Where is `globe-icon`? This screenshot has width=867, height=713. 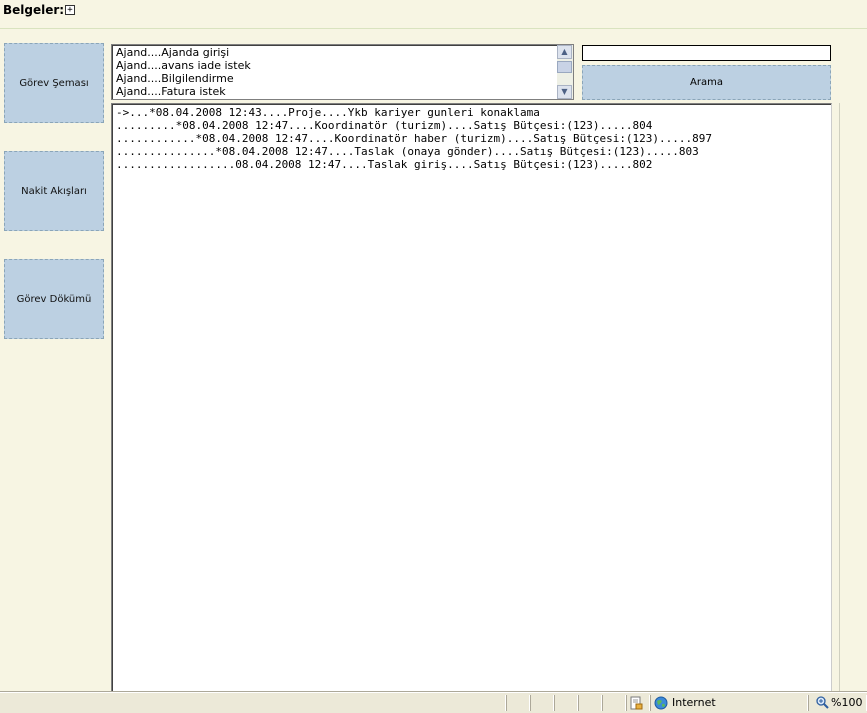
globe-icon is located at coordinates (661, 703).